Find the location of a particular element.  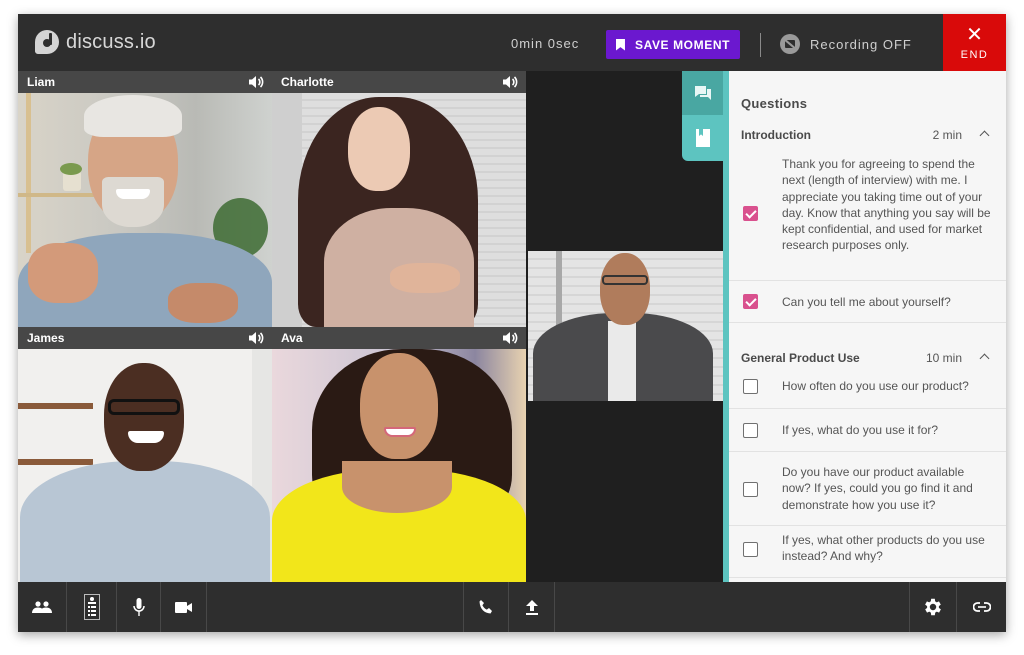

logo: discuss.io is located at coordinates (95, 42).